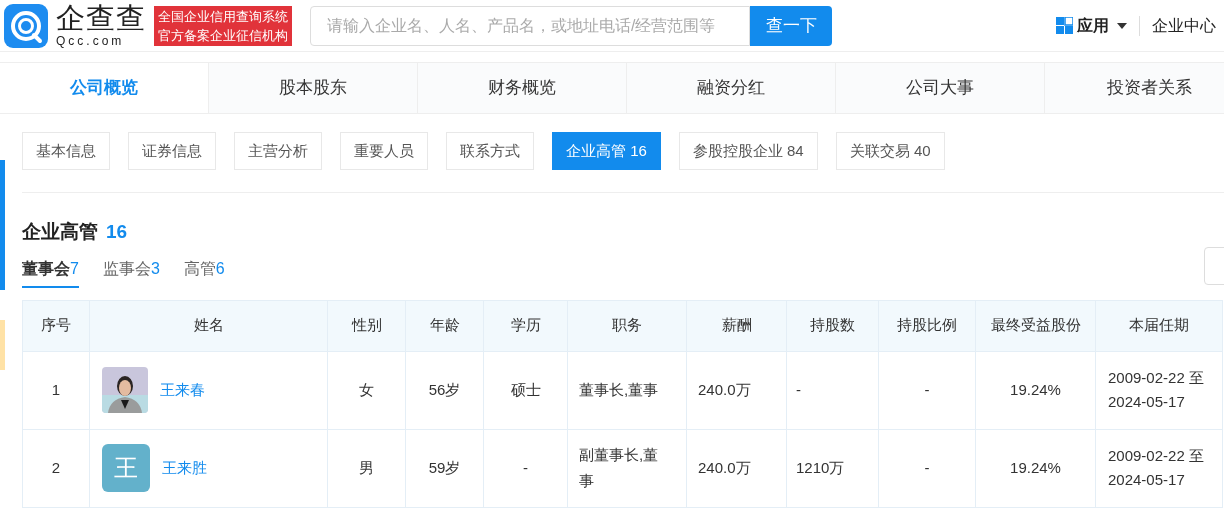 This screenshot has height=519, width=1224. Describe the element at coordinates (366, 468) in the screenshot. I see `table-cell: 男` at that location.